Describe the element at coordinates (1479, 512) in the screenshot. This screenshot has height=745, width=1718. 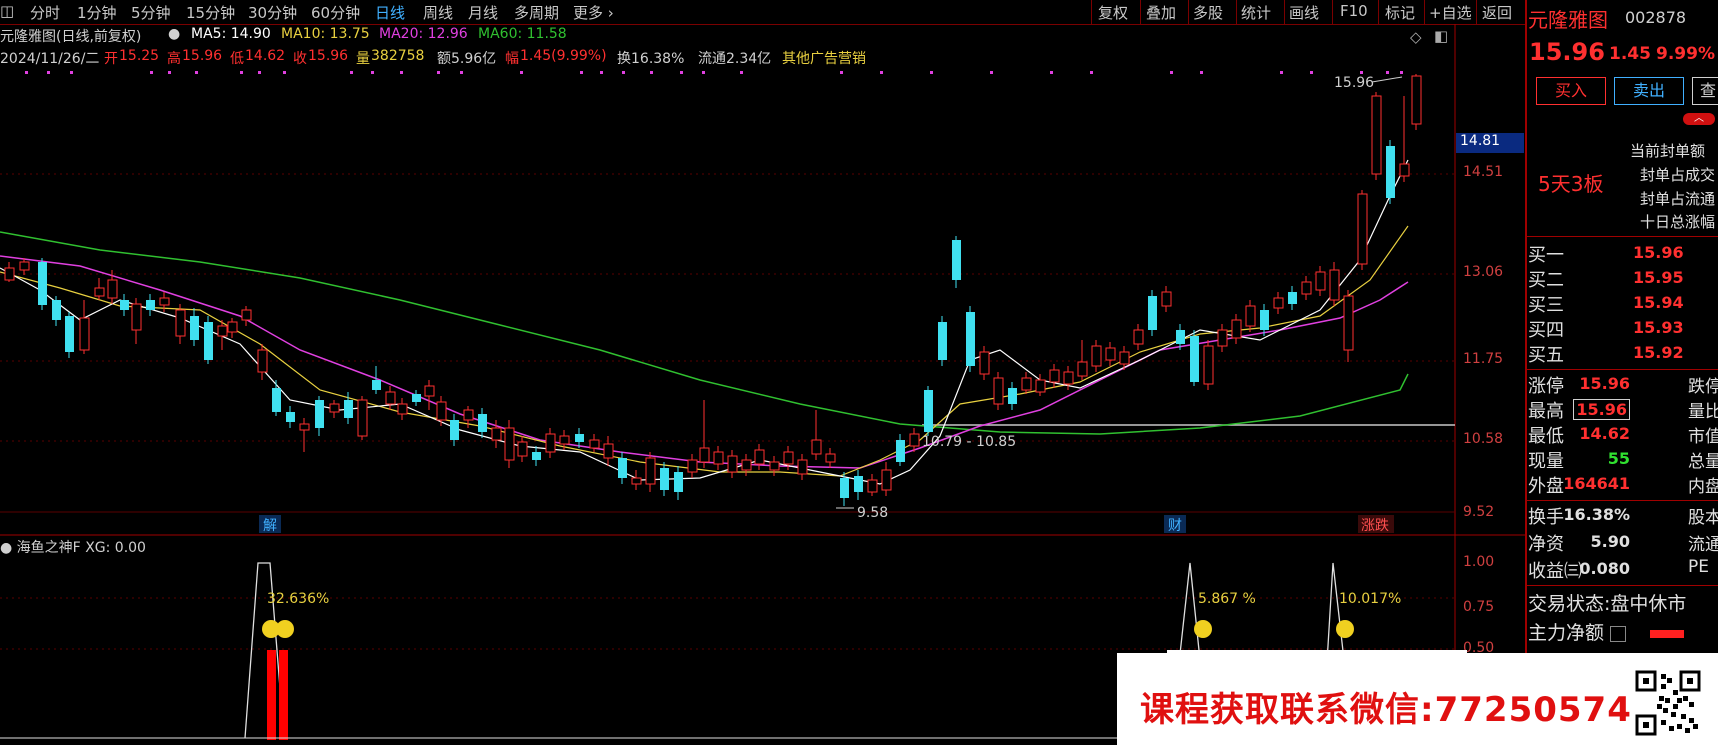
I see `price-tick: 9.52` at that location.